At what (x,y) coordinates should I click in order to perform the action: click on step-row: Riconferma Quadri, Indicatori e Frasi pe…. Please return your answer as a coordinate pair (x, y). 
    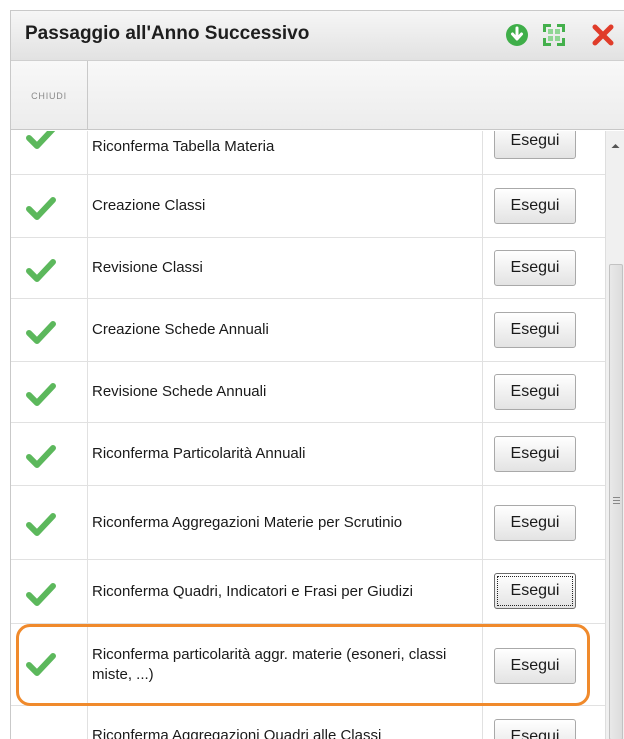
    Looking at the image, I should click on (308, 592).